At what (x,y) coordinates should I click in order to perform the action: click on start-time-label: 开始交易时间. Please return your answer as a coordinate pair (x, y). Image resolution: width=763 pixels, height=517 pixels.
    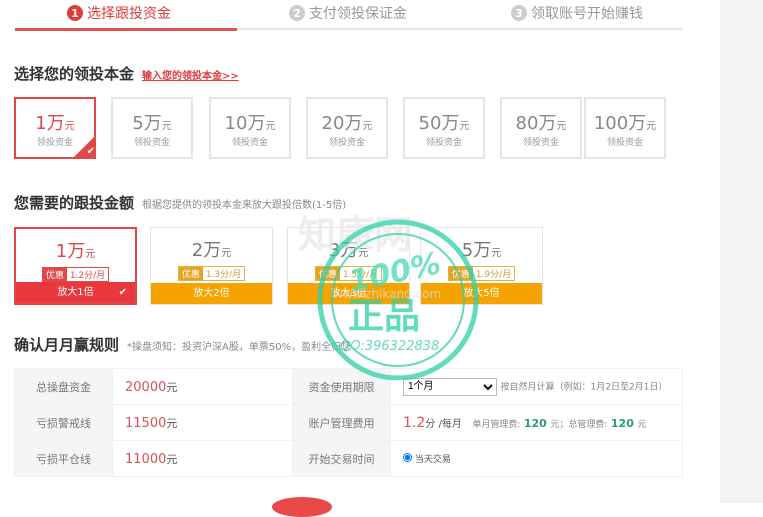
    Looking at the image, I should click on (341, 458).